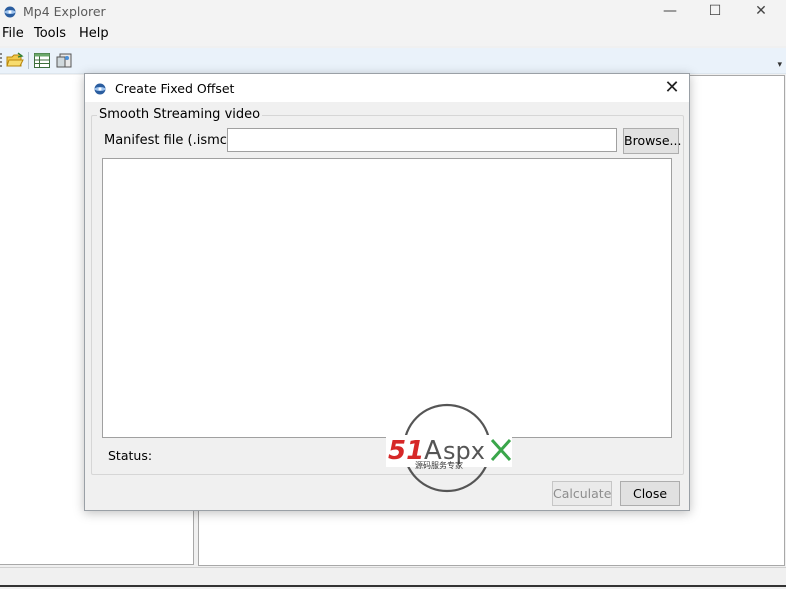 The image size is (786, 589). What do you see at coordinates (672, 88) in the screenshot?
I see `dialog-close-icon: ✕` at bounding box center [672, 88].